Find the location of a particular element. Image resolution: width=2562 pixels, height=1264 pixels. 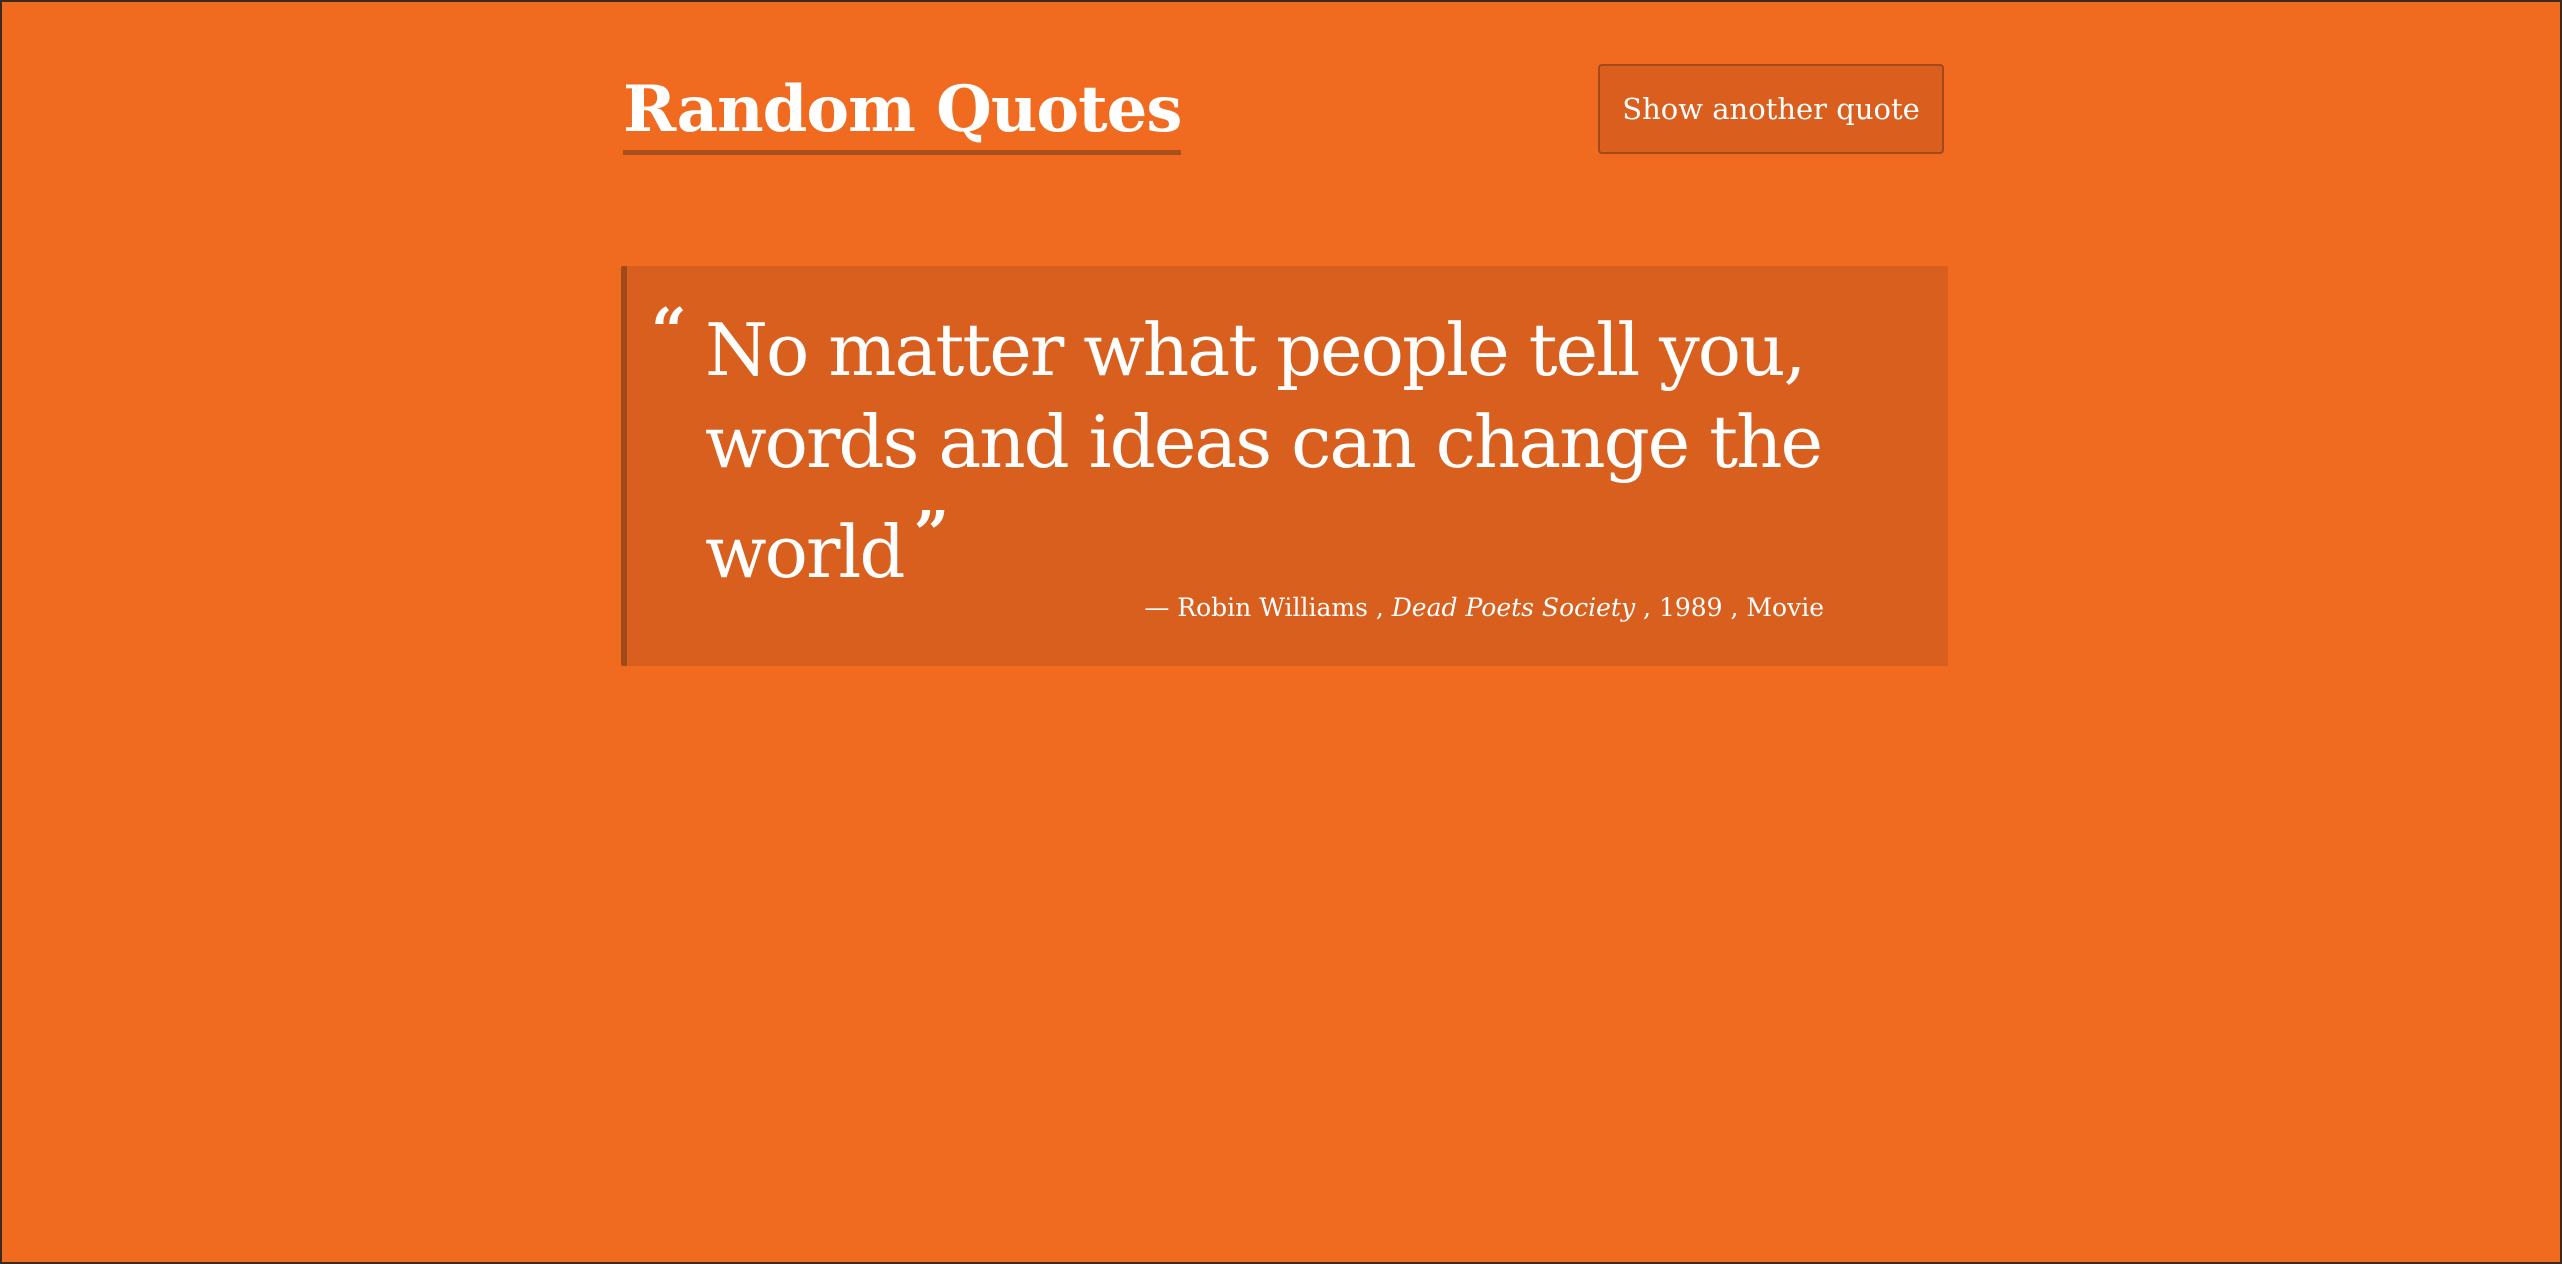

site-title-link: Random Quotes is located at coordinates (902, 113).